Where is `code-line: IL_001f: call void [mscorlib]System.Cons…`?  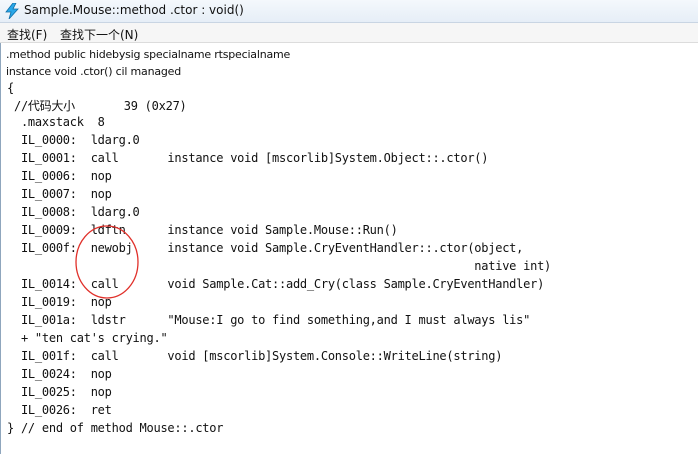
code-line: IL_001f: call void [mscorlib]System.Cons… is located at coordinates (255, 356).